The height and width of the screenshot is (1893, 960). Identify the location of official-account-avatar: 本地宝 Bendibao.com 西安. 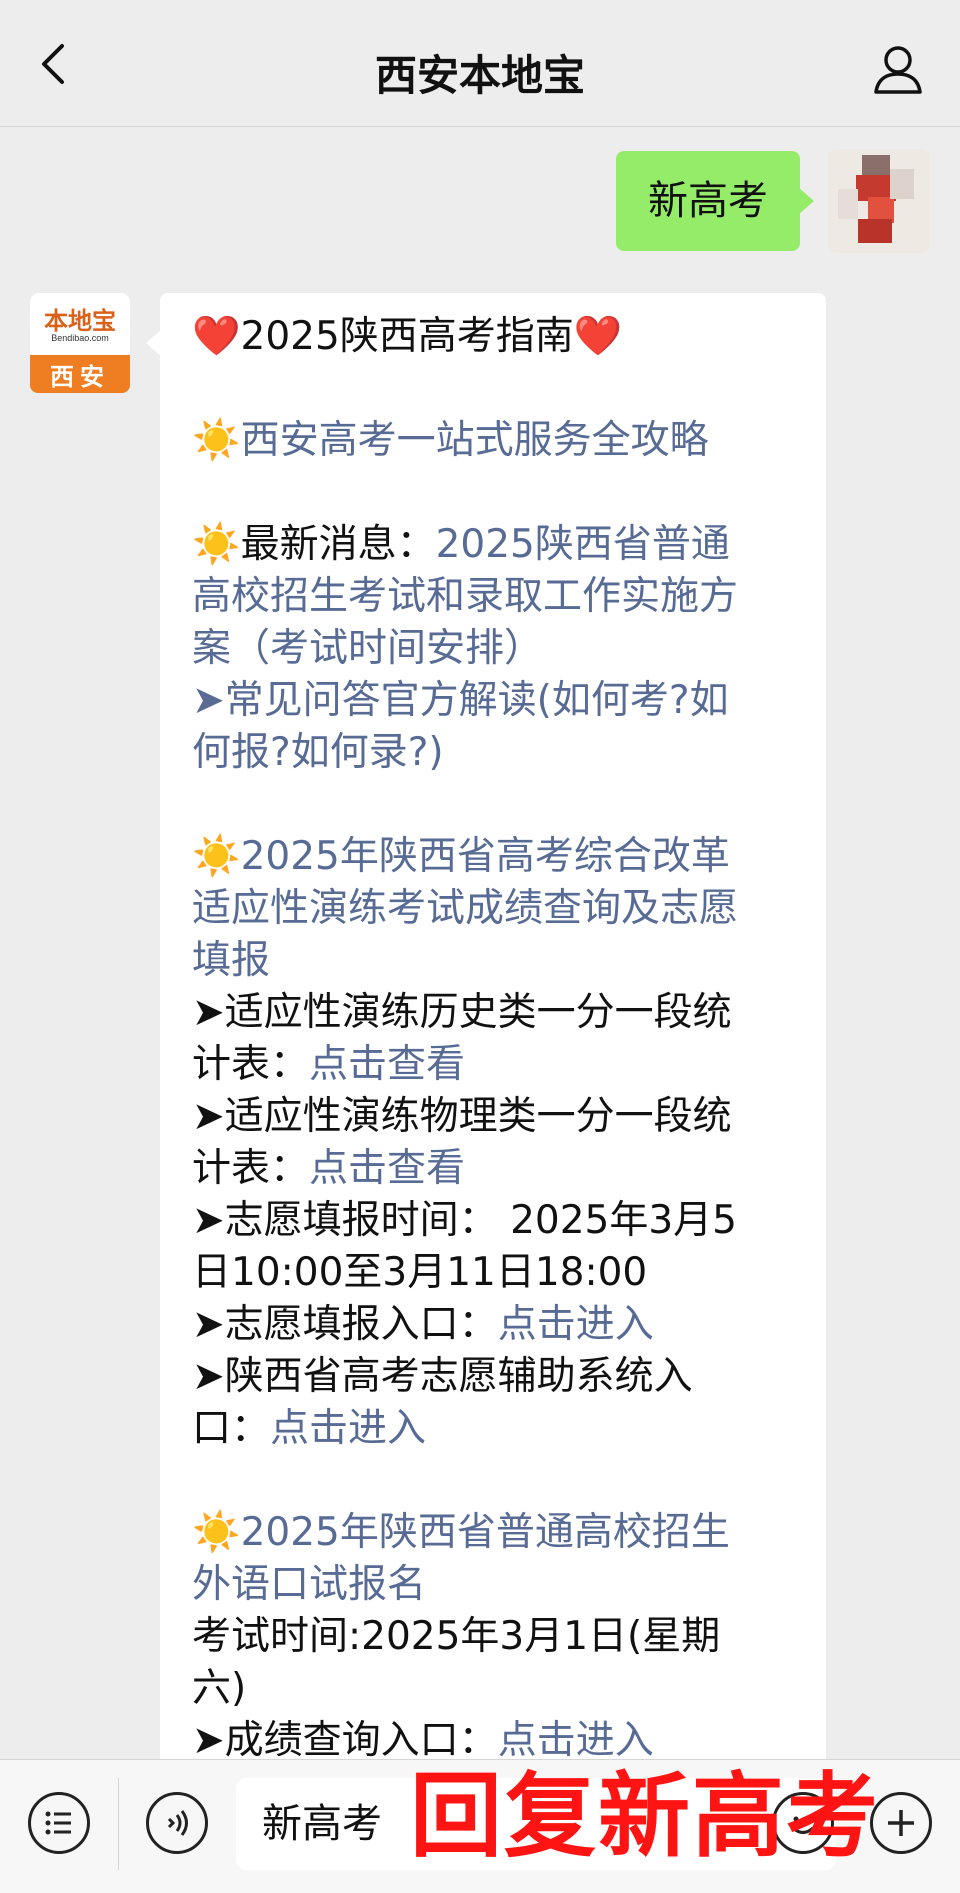
(80, 343).